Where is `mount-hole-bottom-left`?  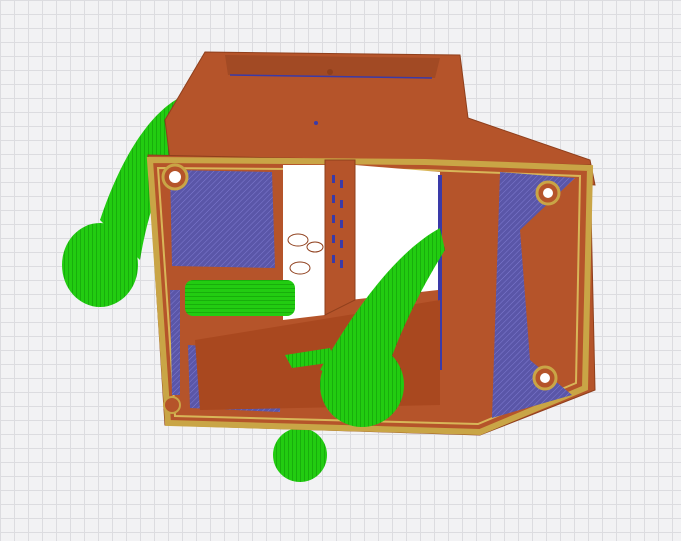
mount-hole-bottom-left is located at coordinates (172, 405).